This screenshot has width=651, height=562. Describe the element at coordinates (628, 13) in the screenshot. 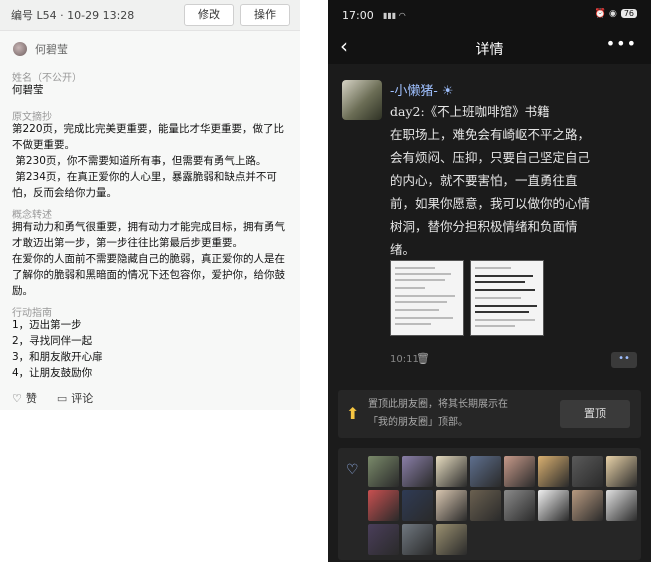

I see `battery-icon: 76` at that location.